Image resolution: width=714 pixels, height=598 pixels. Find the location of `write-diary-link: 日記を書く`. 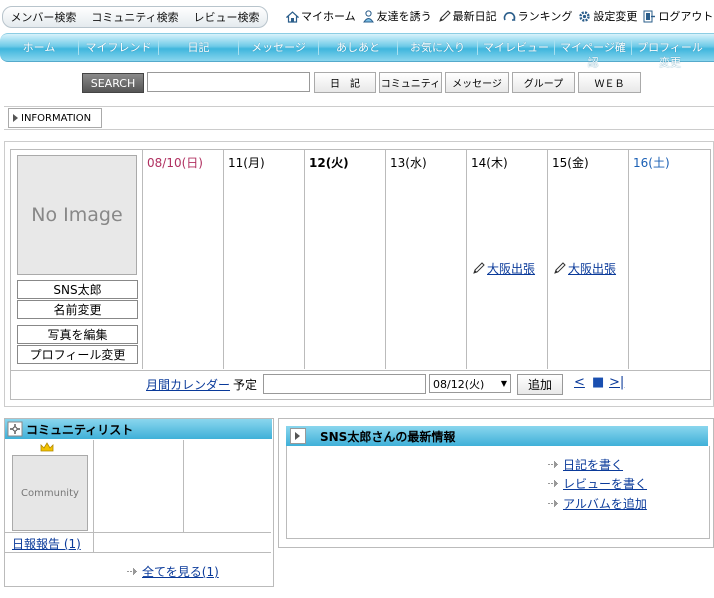

write-diary-link: 日記を書く is located at coordinates (593, 464).